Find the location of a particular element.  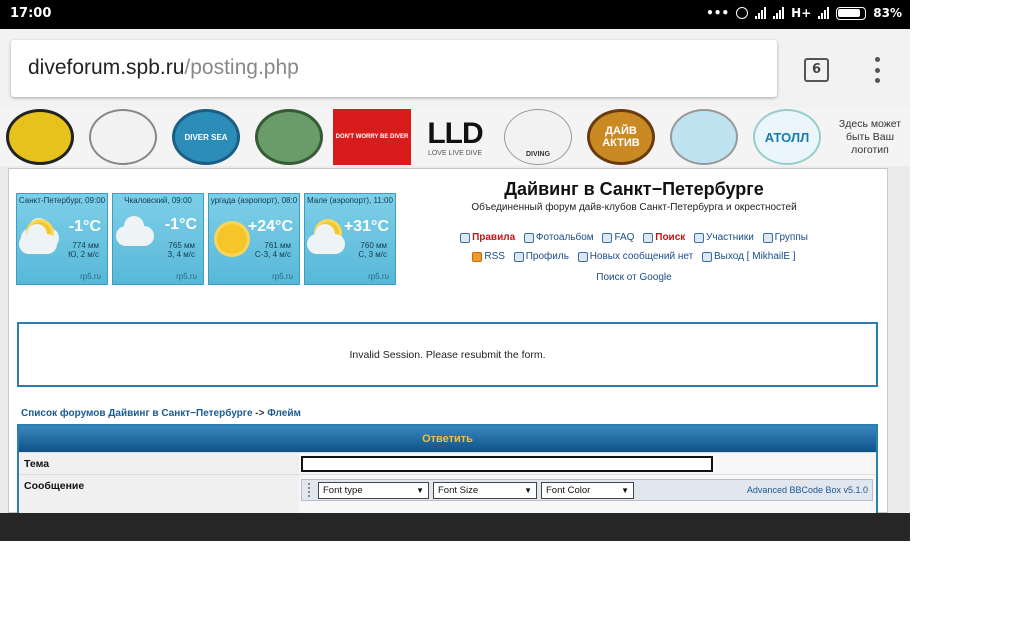

lld-logo-text: LLD is located at coordinates (455, 133).